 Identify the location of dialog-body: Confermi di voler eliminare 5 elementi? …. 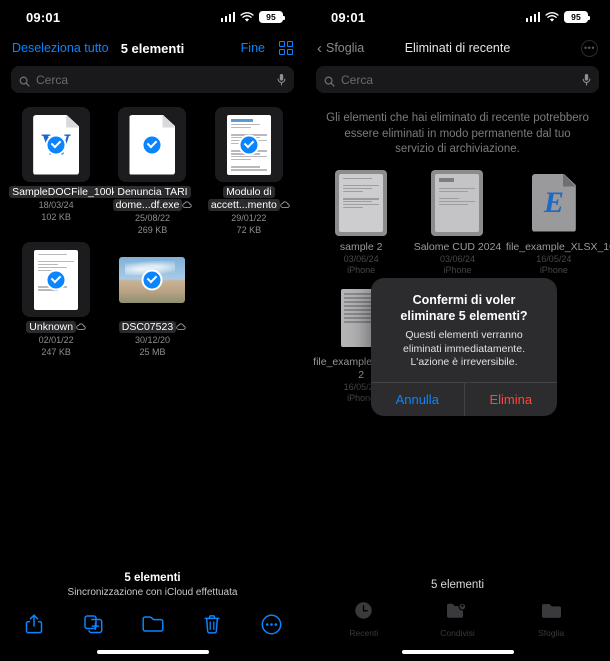
(464, 330).